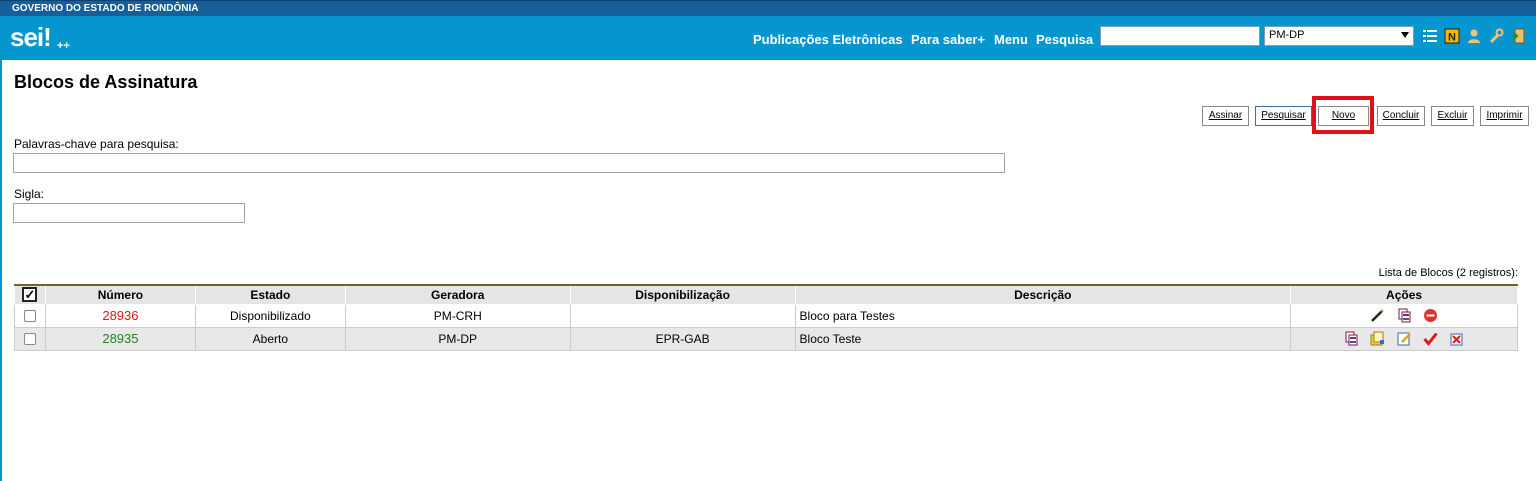  I want to click on table-caption: Lista de Blocos (2 registros):, so click(1448, 273).